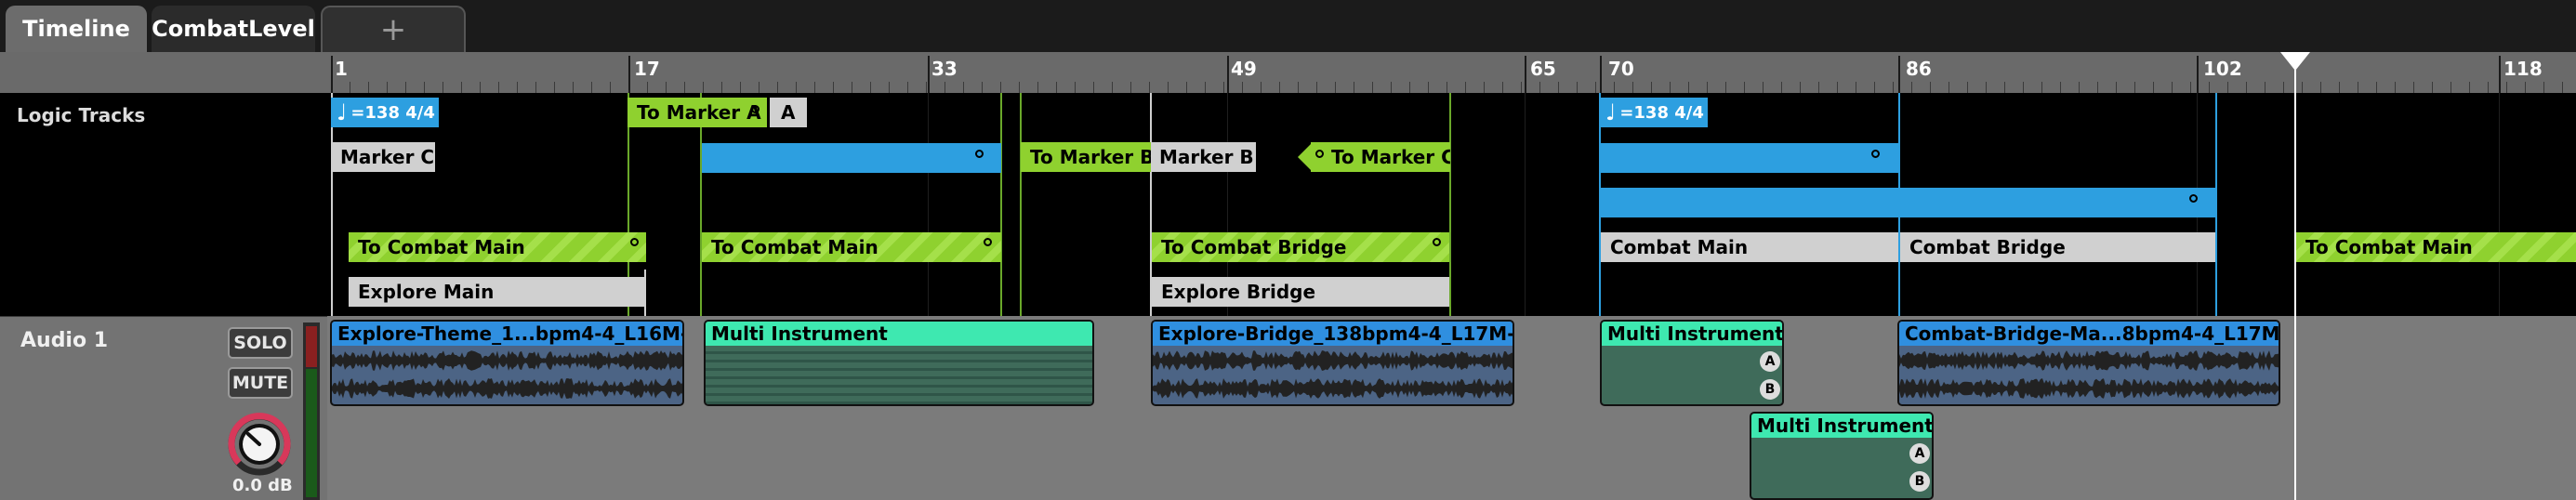 The height and width of the screenshot is (500, 2576). I want to click on bar-number: 65, so click(1543, 69).